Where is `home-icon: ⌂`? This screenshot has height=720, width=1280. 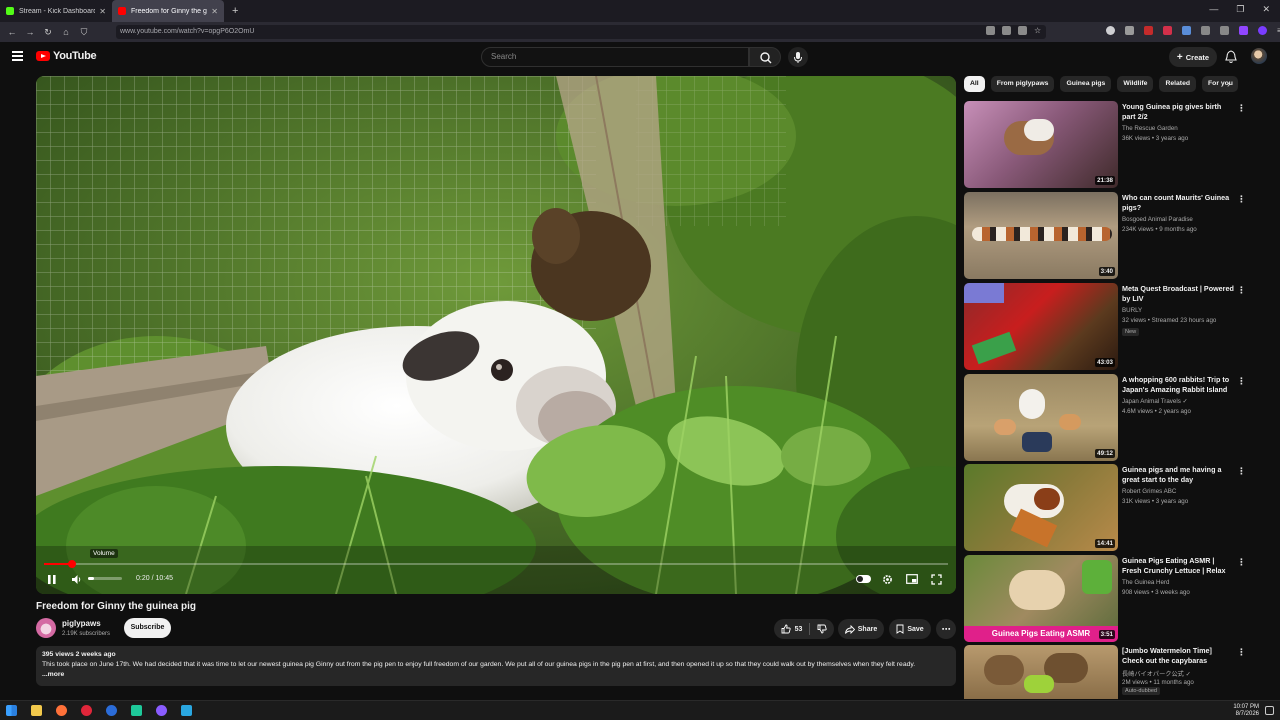 home-icon: ⌂ is located at coordinates (66, 32).